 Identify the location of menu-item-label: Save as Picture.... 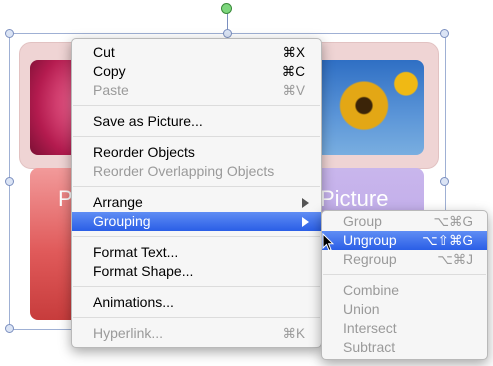
(148, 121).